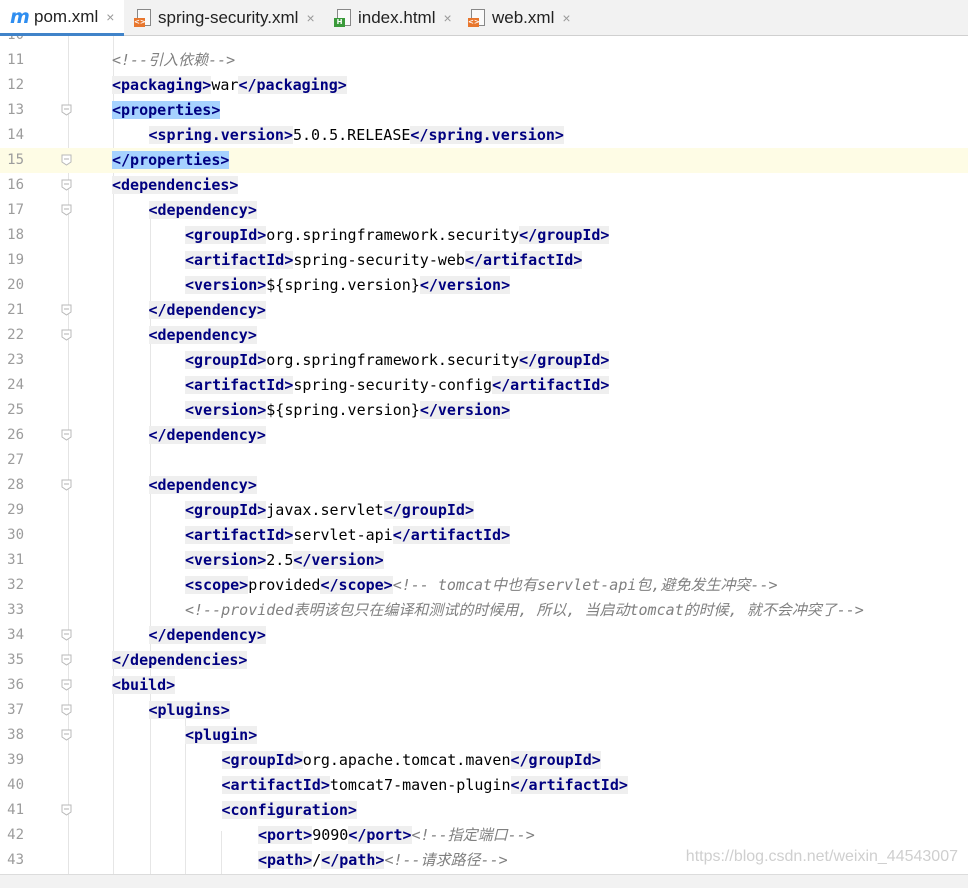 The image size is (968, 888). Describe the element at coordinates (484, 210) in the screenshot. I see `code-line: 17 <dependency>` at that location.